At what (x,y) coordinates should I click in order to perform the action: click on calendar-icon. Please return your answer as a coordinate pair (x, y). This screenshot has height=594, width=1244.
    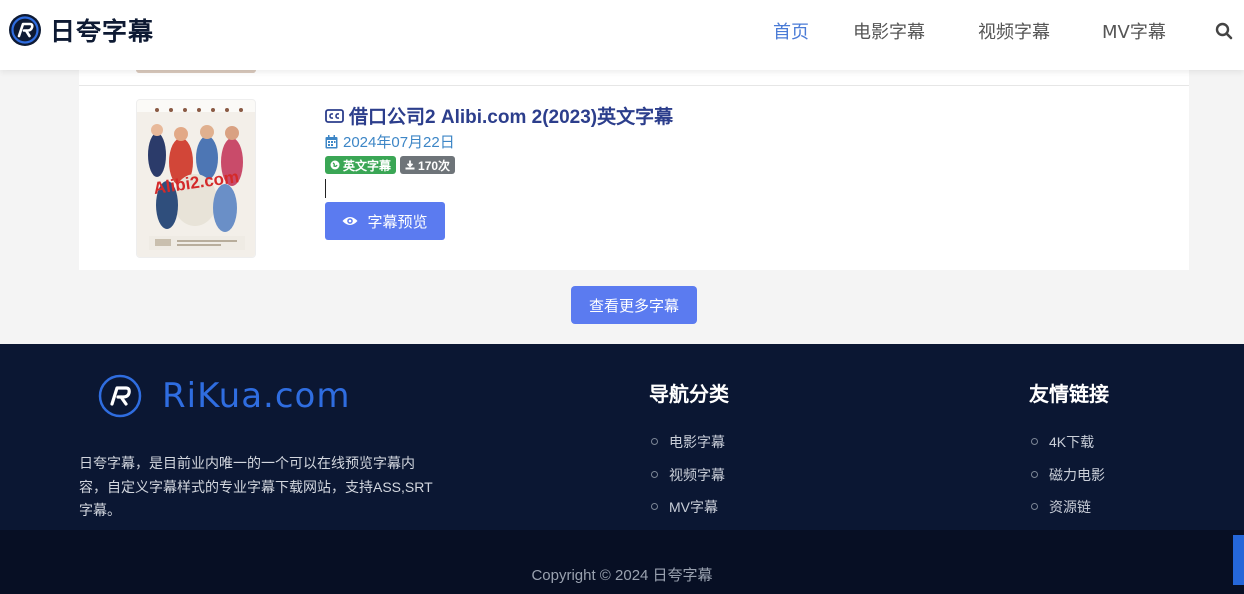
    Looking at the image, I should click on (331, 141).